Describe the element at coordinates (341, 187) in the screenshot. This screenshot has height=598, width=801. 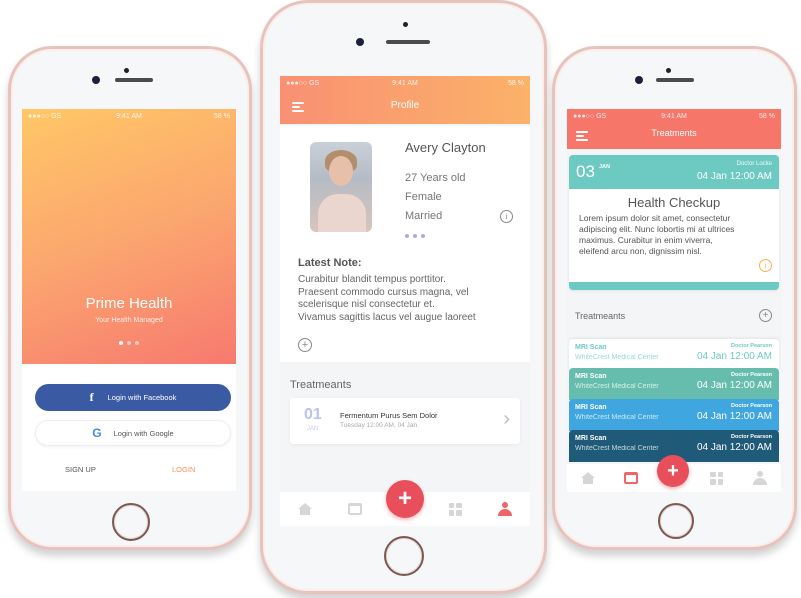
I see `profile-photo` at that location.